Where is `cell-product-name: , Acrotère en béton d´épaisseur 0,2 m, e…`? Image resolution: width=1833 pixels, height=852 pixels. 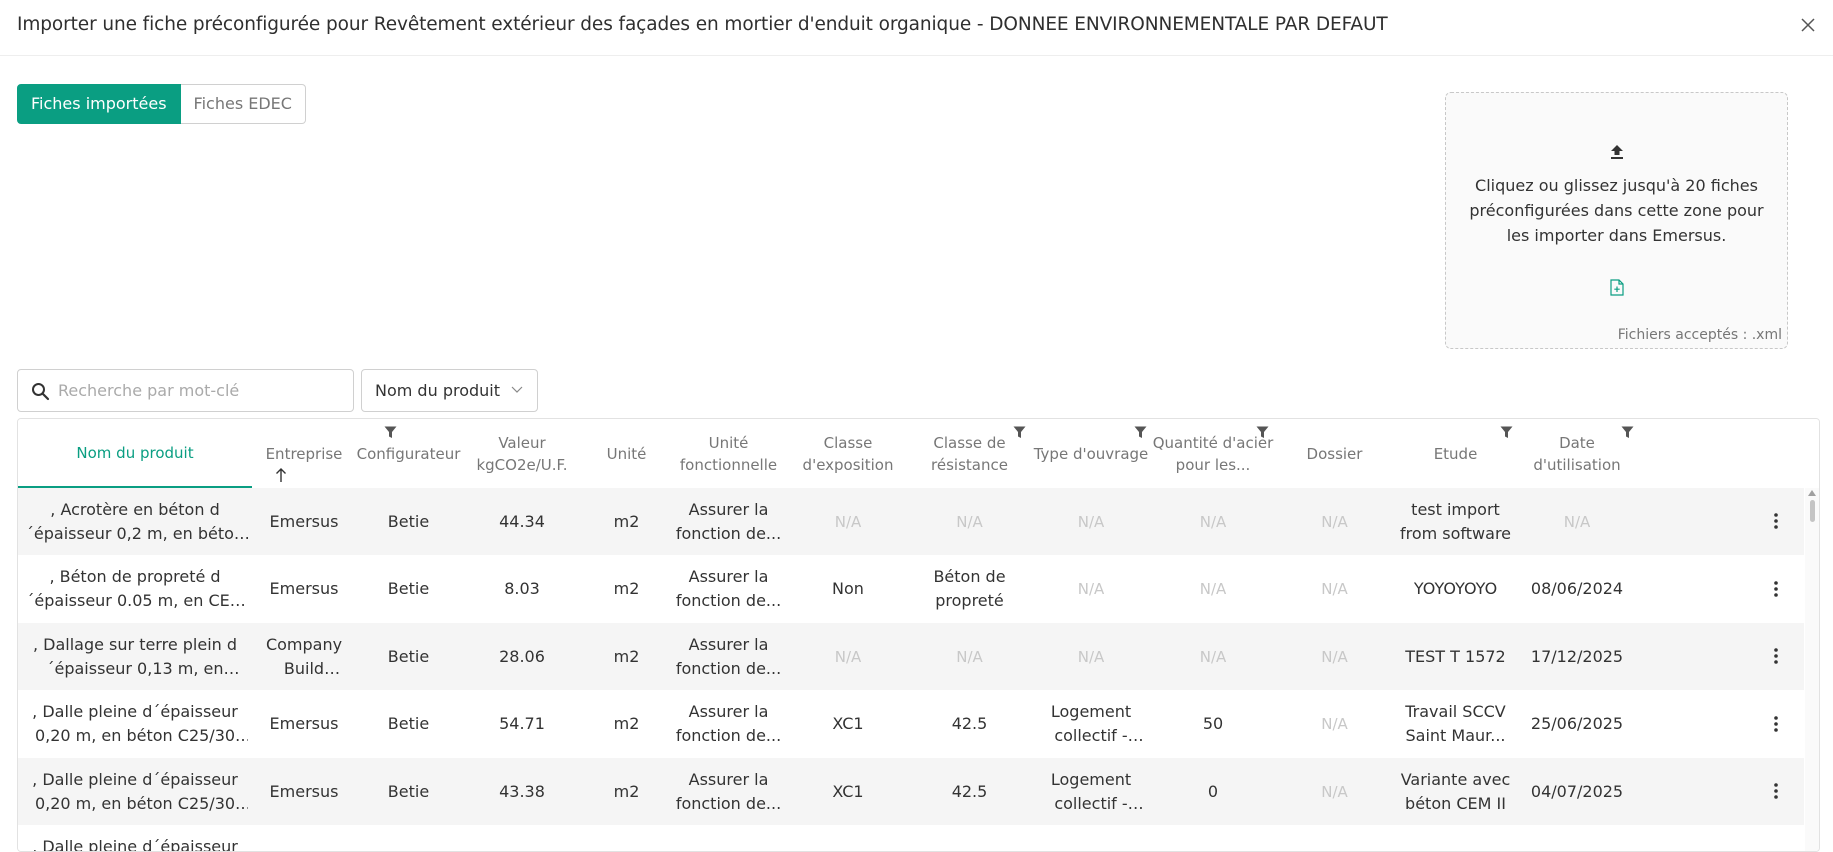 cell-product-name: , Acrotère en béton d´épaisseur 0,2 m, e… is located at coordinates (135, 521).